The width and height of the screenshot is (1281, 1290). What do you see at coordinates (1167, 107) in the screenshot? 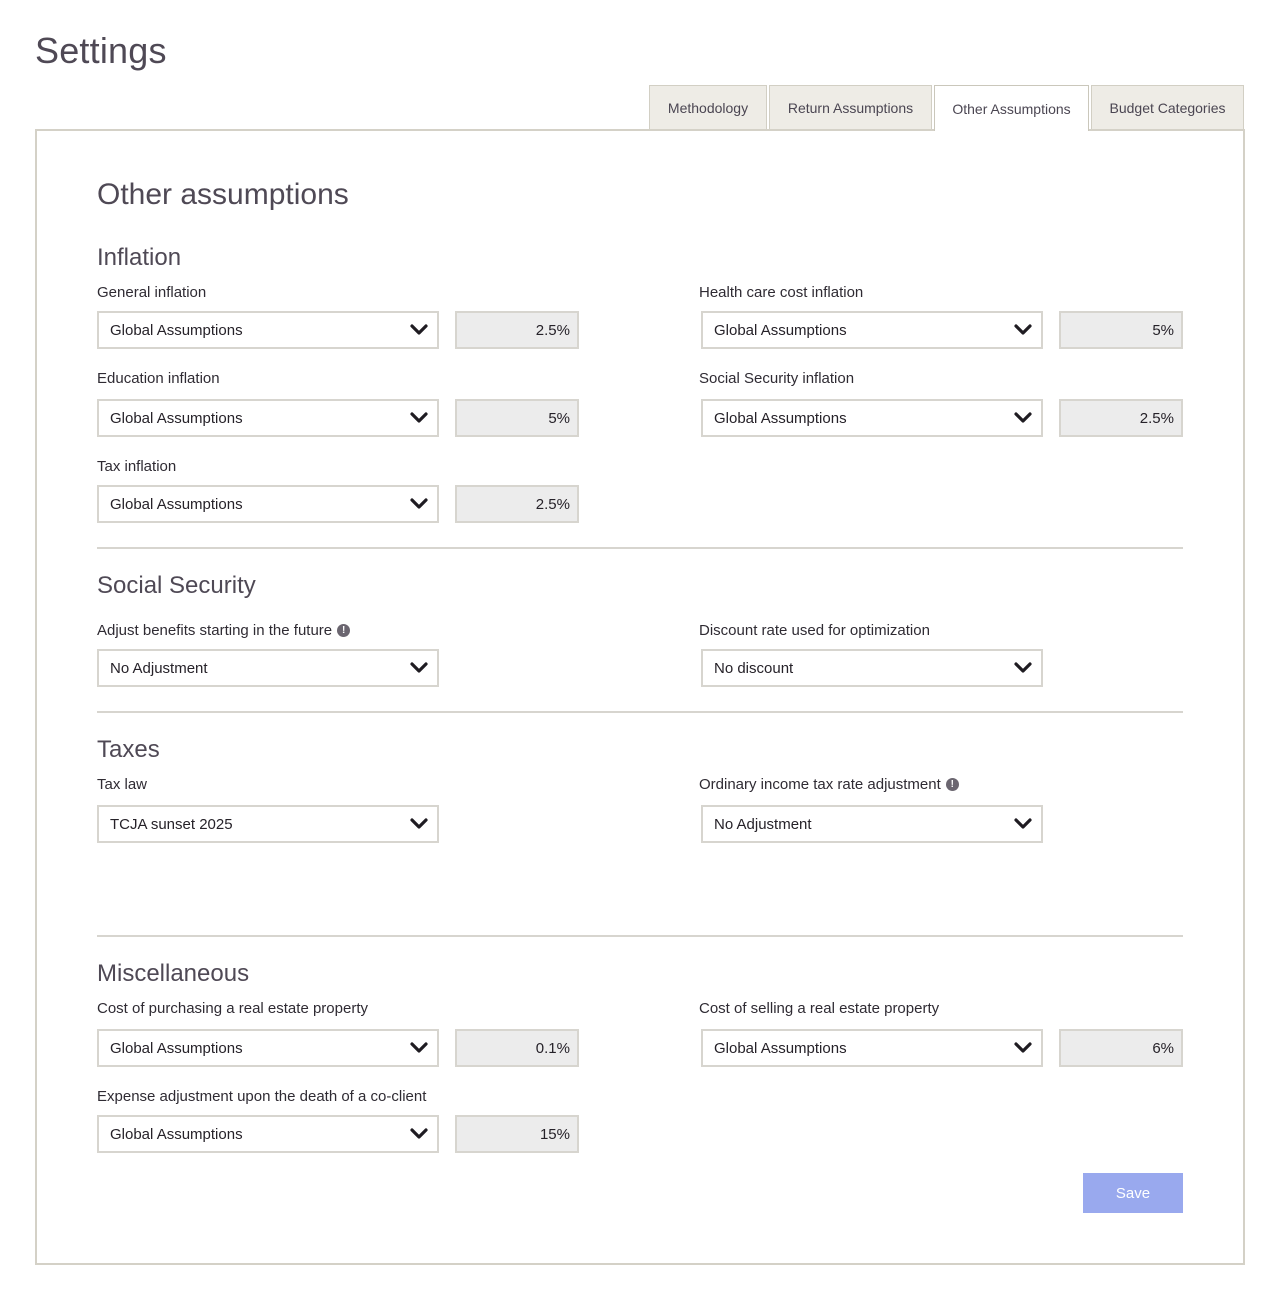
I see `tab-budget-categories: Budget Categories` at bounding box center [1167, 107].